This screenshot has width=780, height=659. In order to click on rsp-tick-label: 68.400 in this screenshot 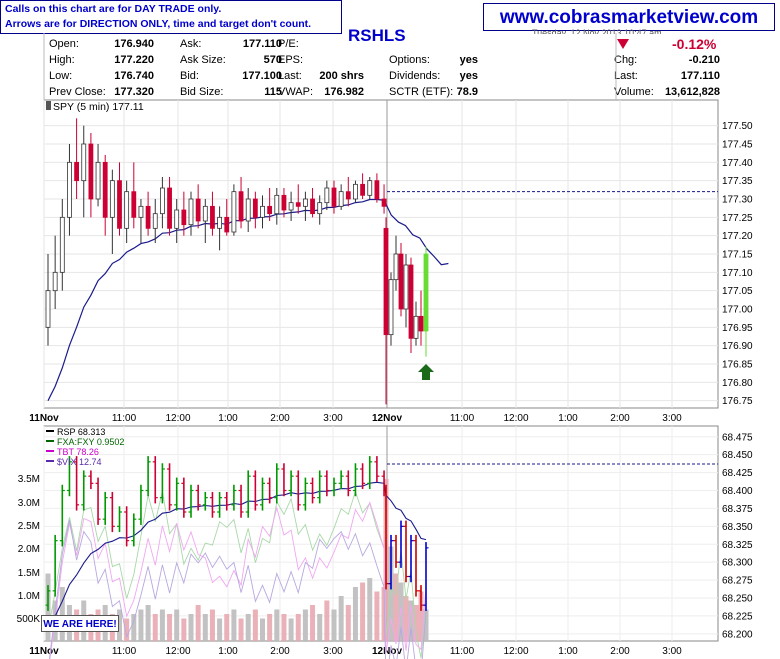, I will do `click(737, 491)`.